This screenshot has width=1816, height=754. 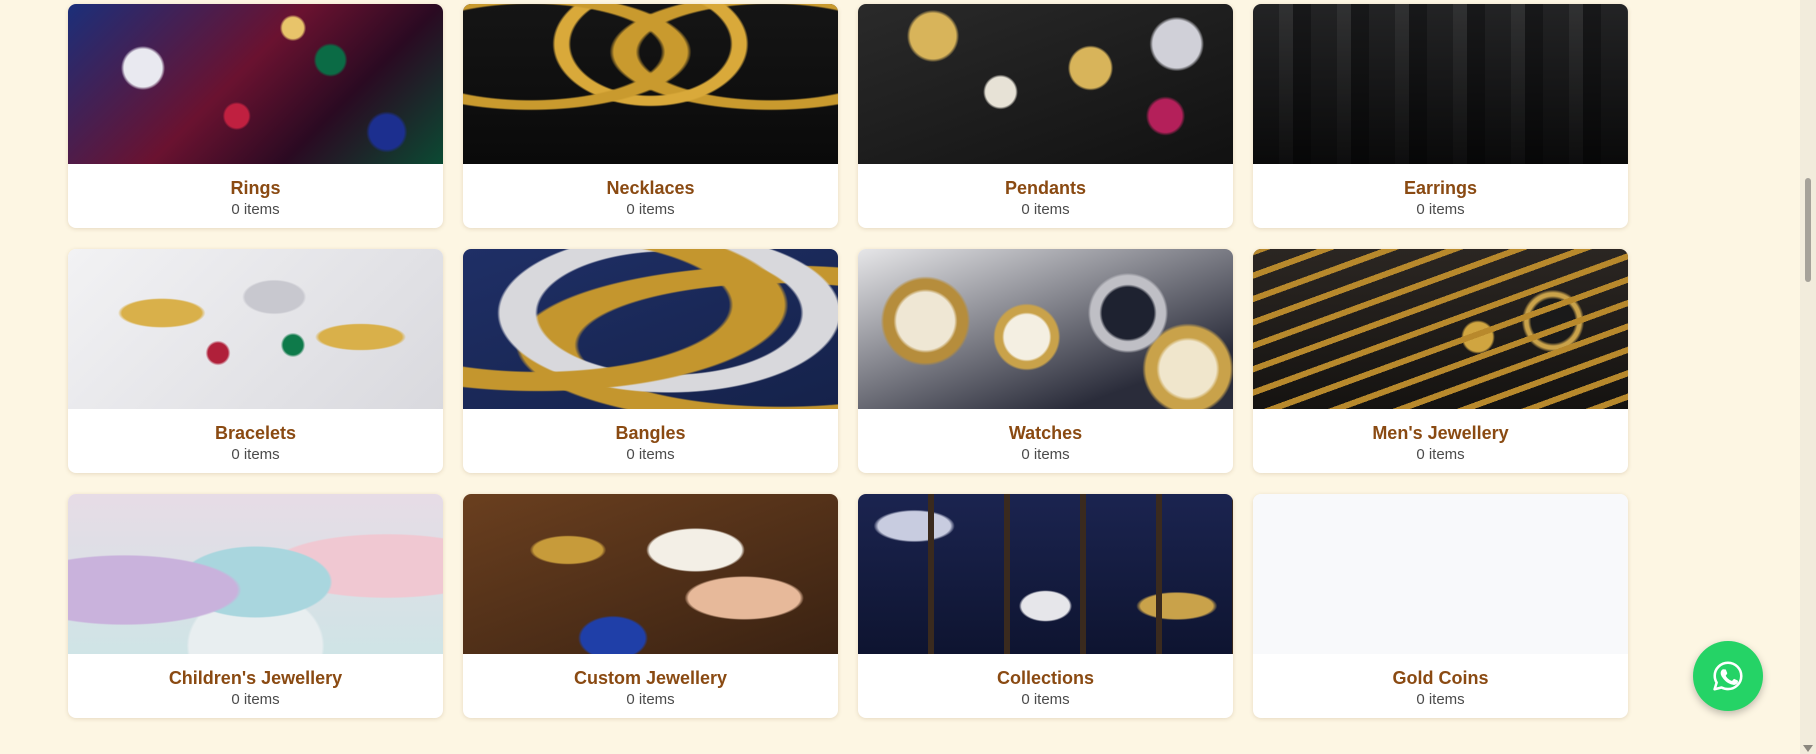 I want to click on whatsapp-chat-button, so click(x=1728, y=676).